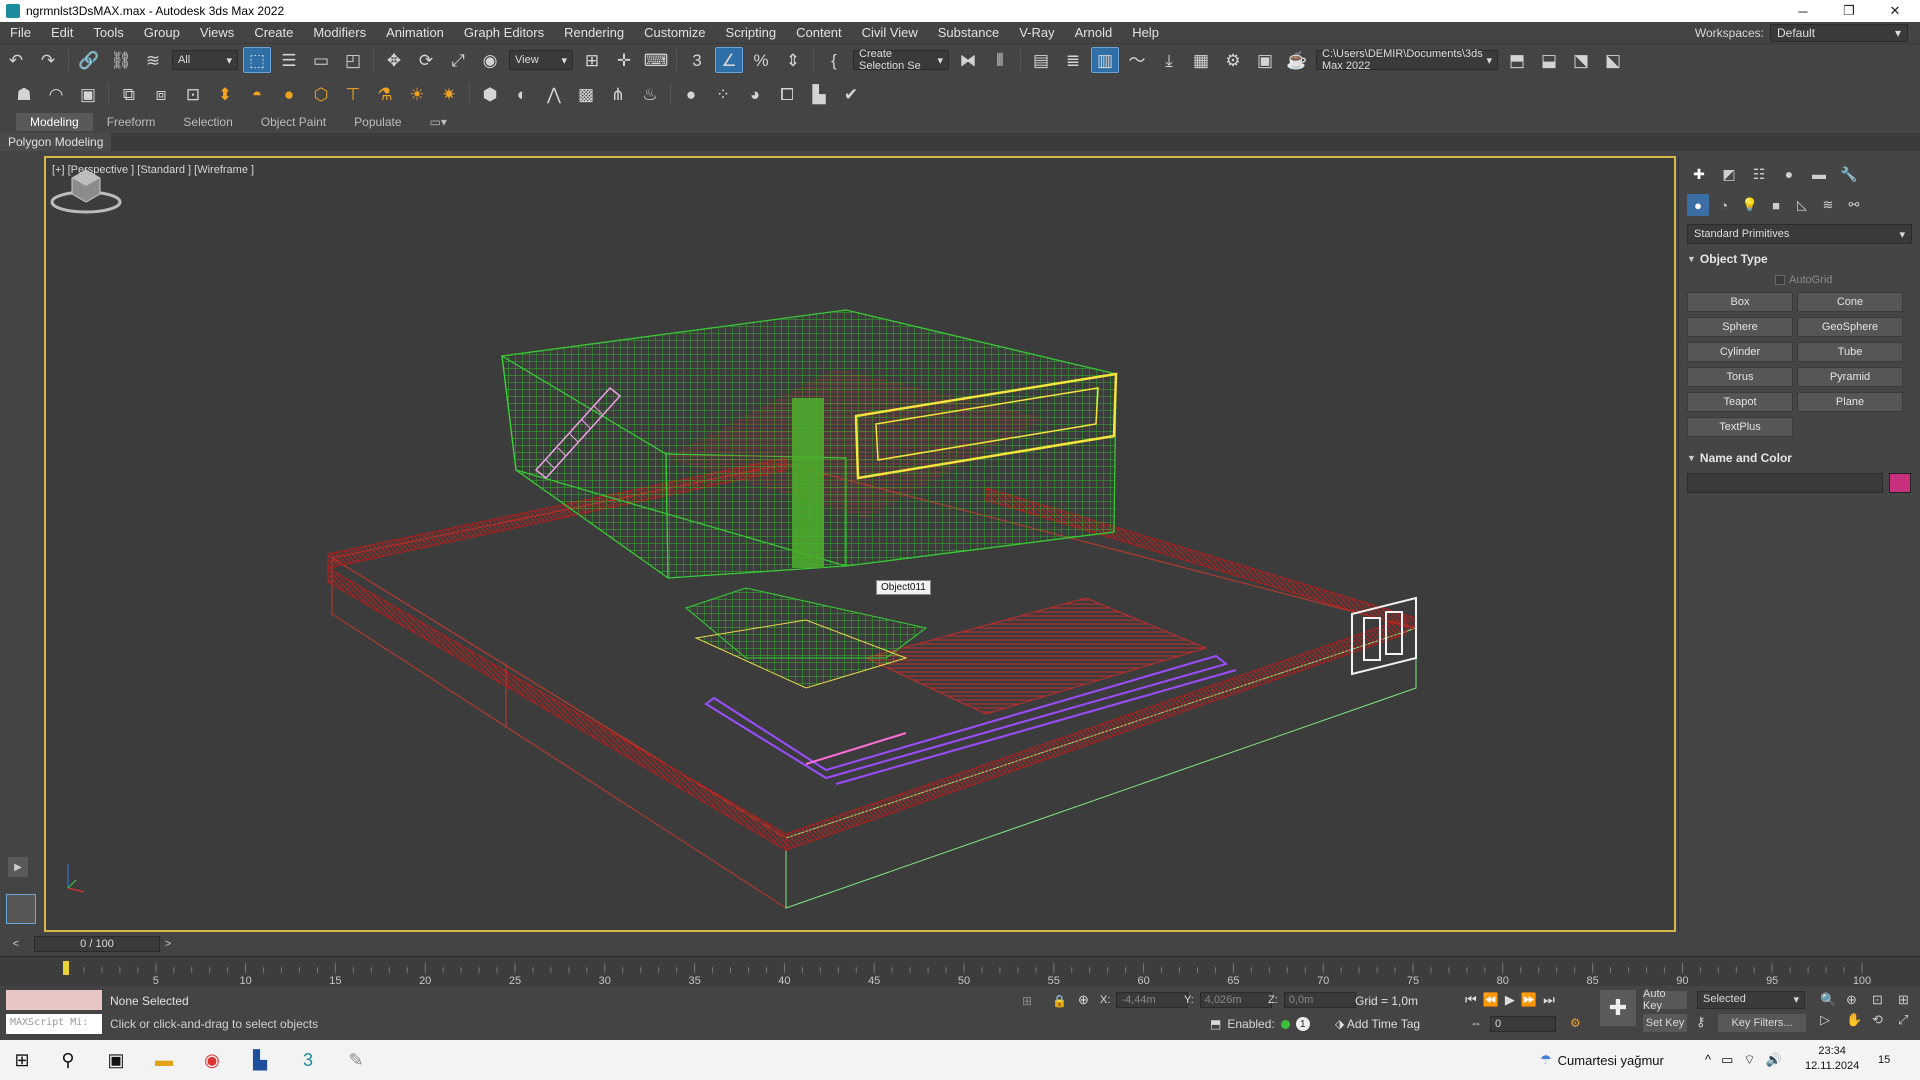 Image resolution: width=1920 pixels, height=1080 pixels. I want to click on redo-icon: ↷, so click(48, 60).